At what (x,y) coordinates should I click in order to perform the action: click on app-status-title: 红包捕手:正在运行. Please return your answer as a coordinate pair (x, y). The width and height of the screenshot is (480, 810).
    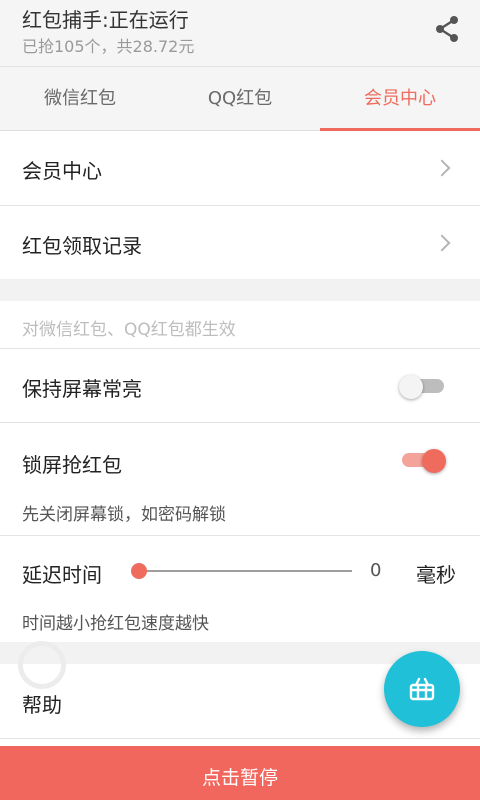
    Looking at the image, I should click on (105, 20).